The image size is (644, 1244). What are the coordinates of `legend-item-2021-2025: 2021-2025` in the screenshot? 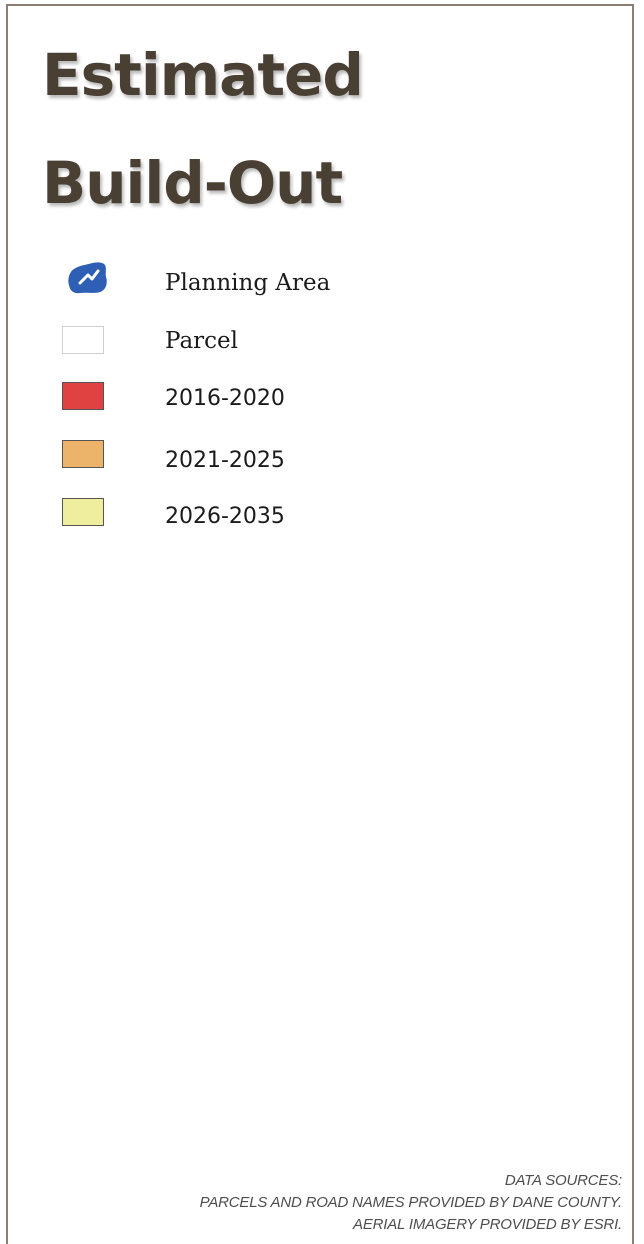 It's located at (322, 460).